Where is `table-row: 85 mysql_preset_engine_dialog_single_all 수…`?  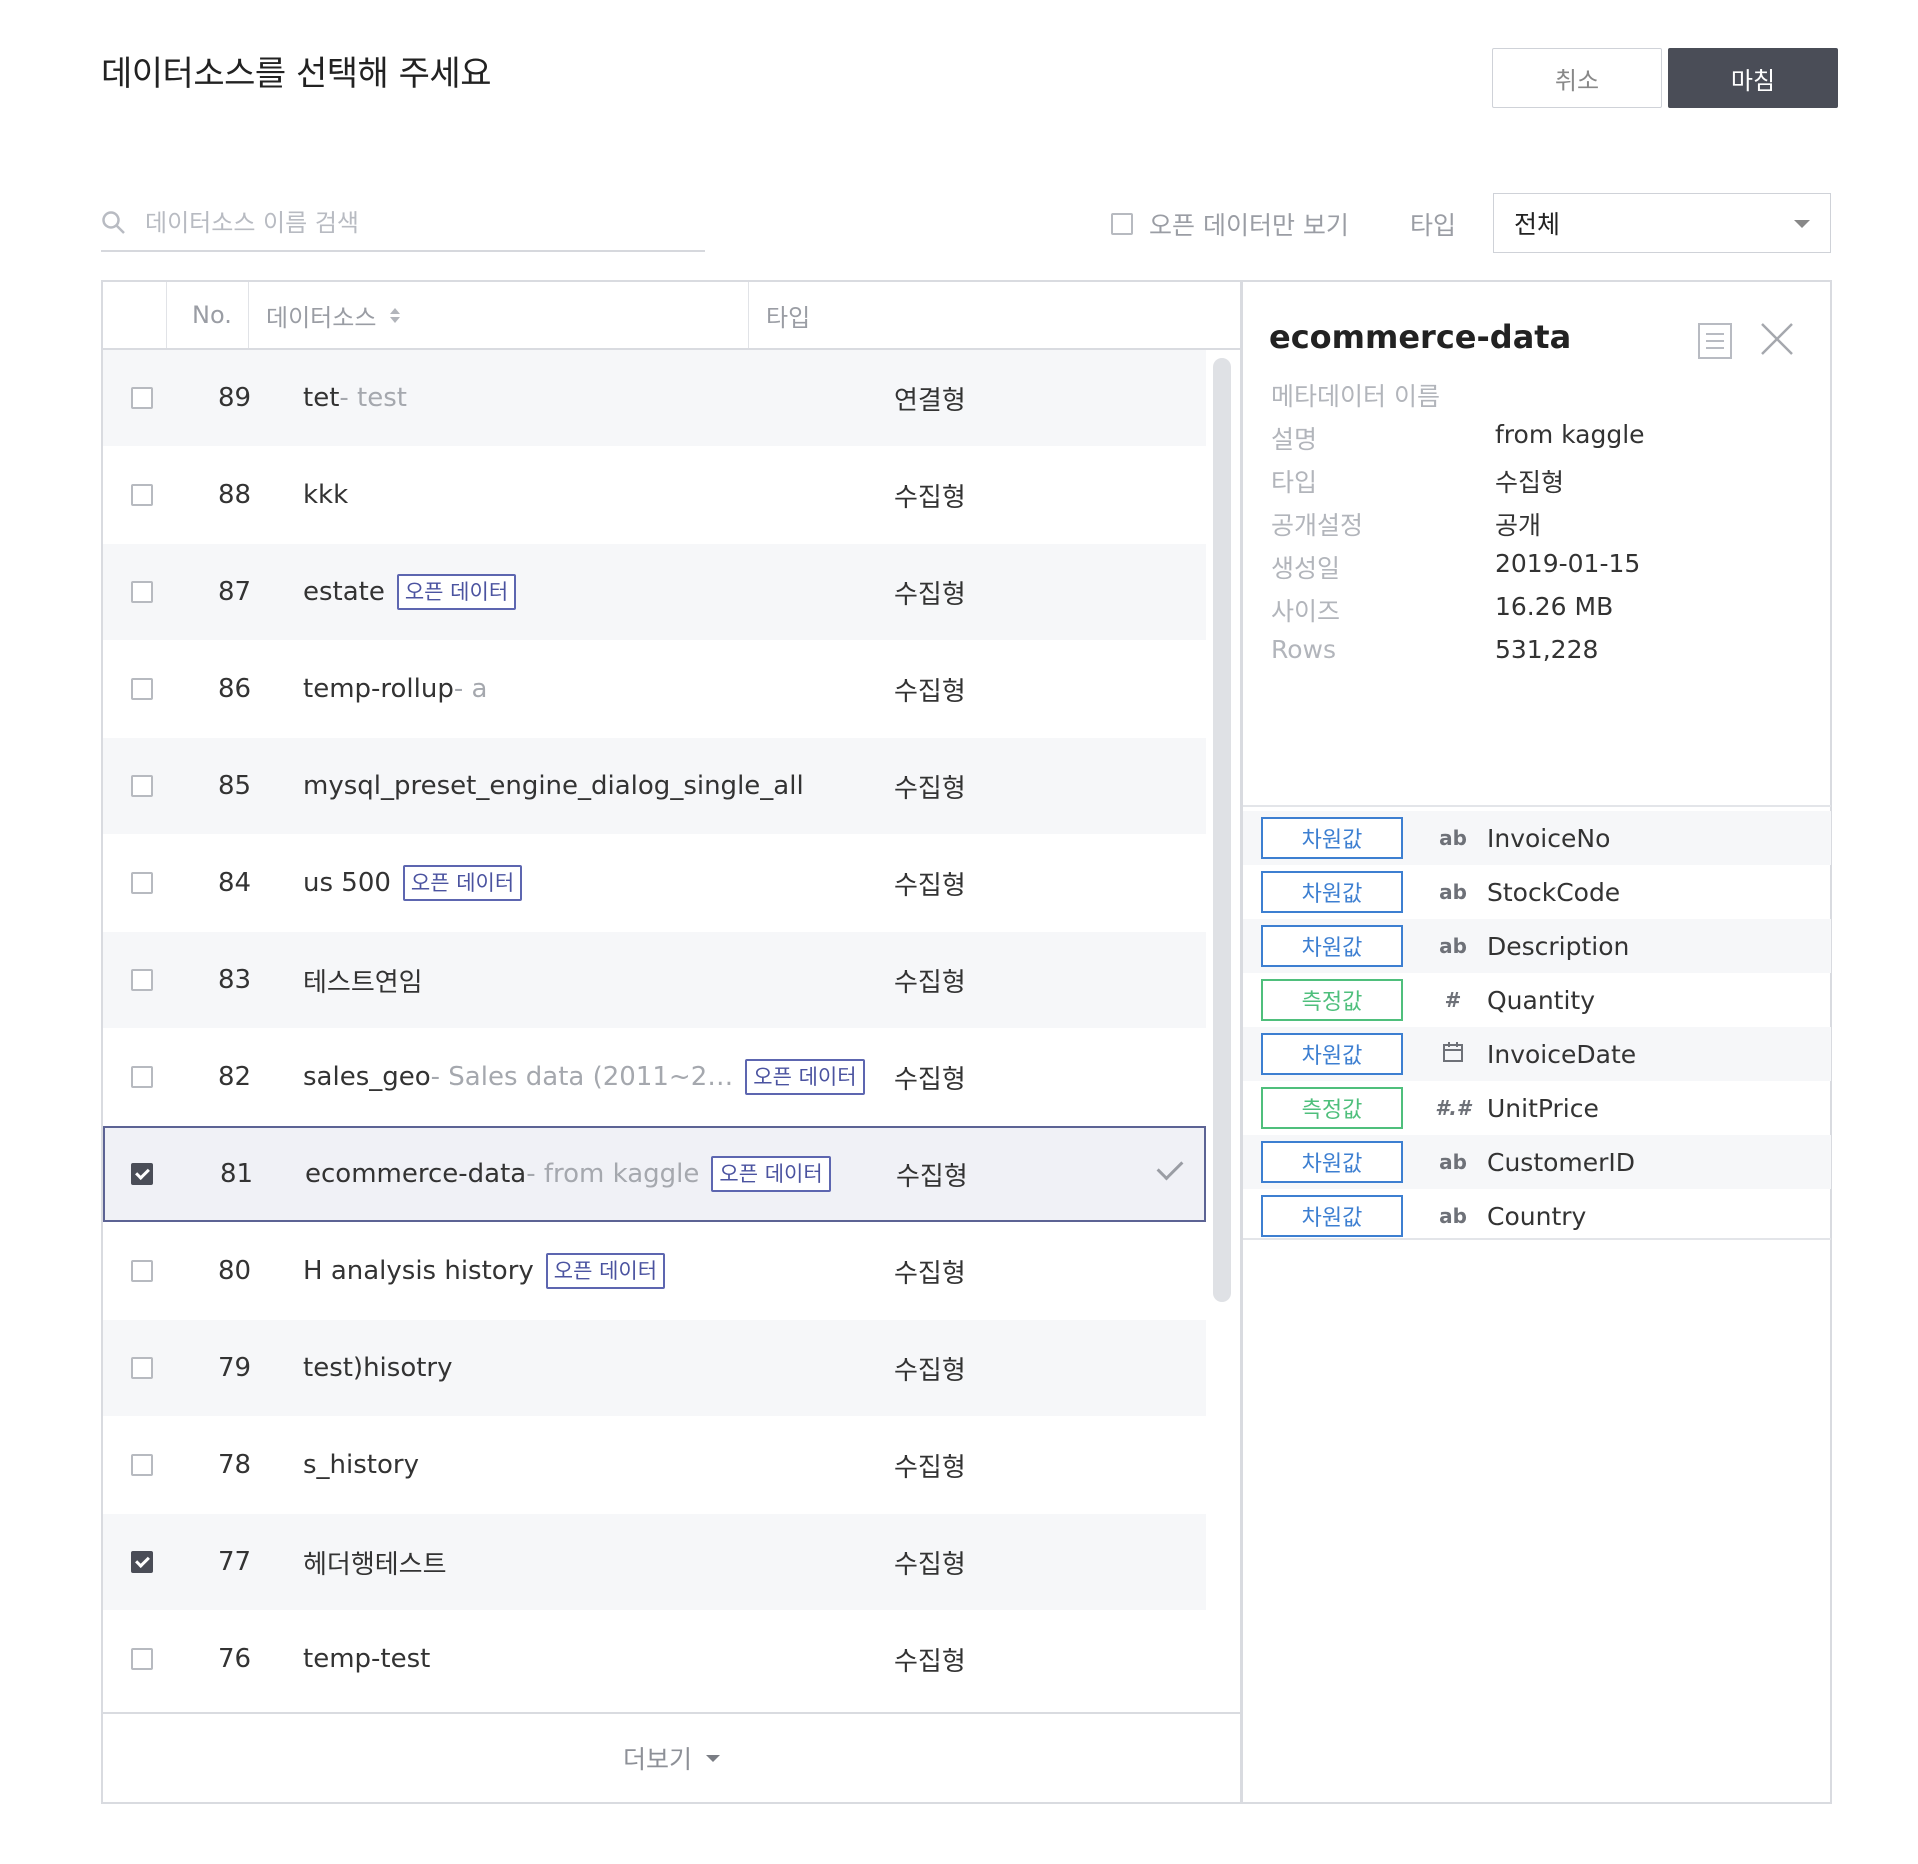 table-row: 85 mysql_preset_engine_dialog_single_all 수… is located at coordinates (654, 786).